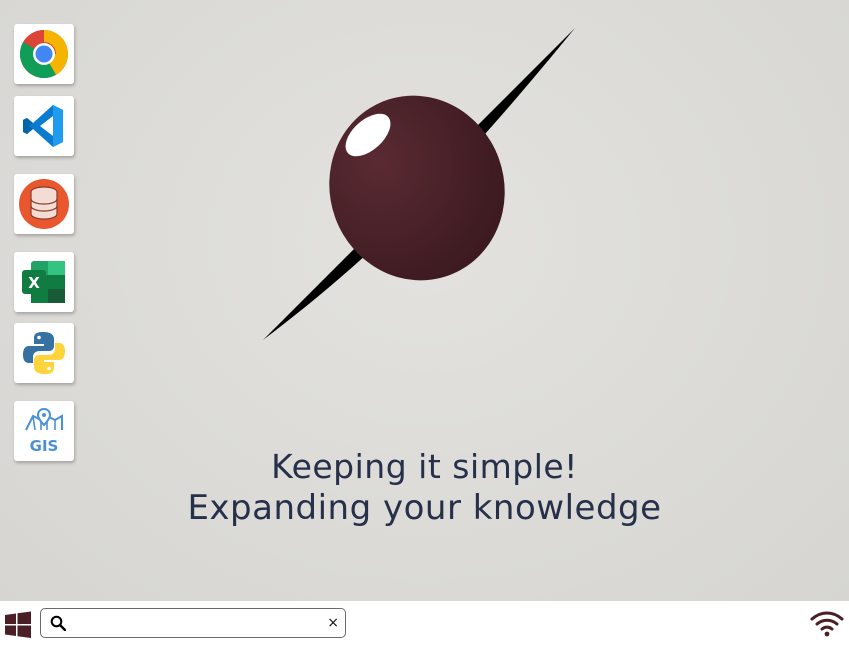 The image size is (849, 645). I want to click on taskbar: ×, so click(424, 623).